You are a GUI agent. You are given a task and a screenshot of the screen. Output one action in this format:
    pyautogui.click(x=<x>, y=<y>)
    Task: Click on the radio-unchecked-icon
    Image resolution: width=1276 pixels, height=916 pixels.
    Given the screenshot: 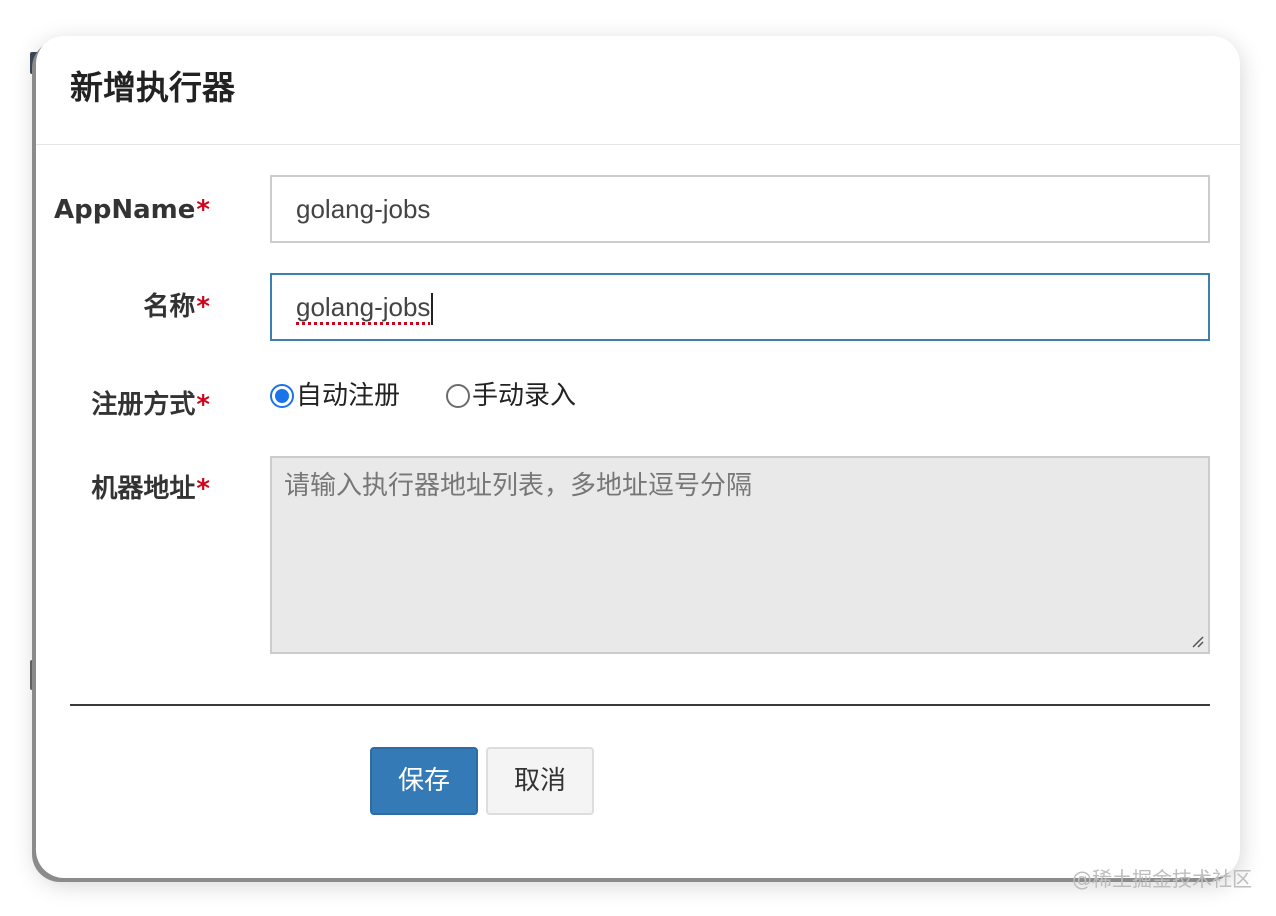 What is the action you would take?
    pyautogui.click(x=458, y=396)
    